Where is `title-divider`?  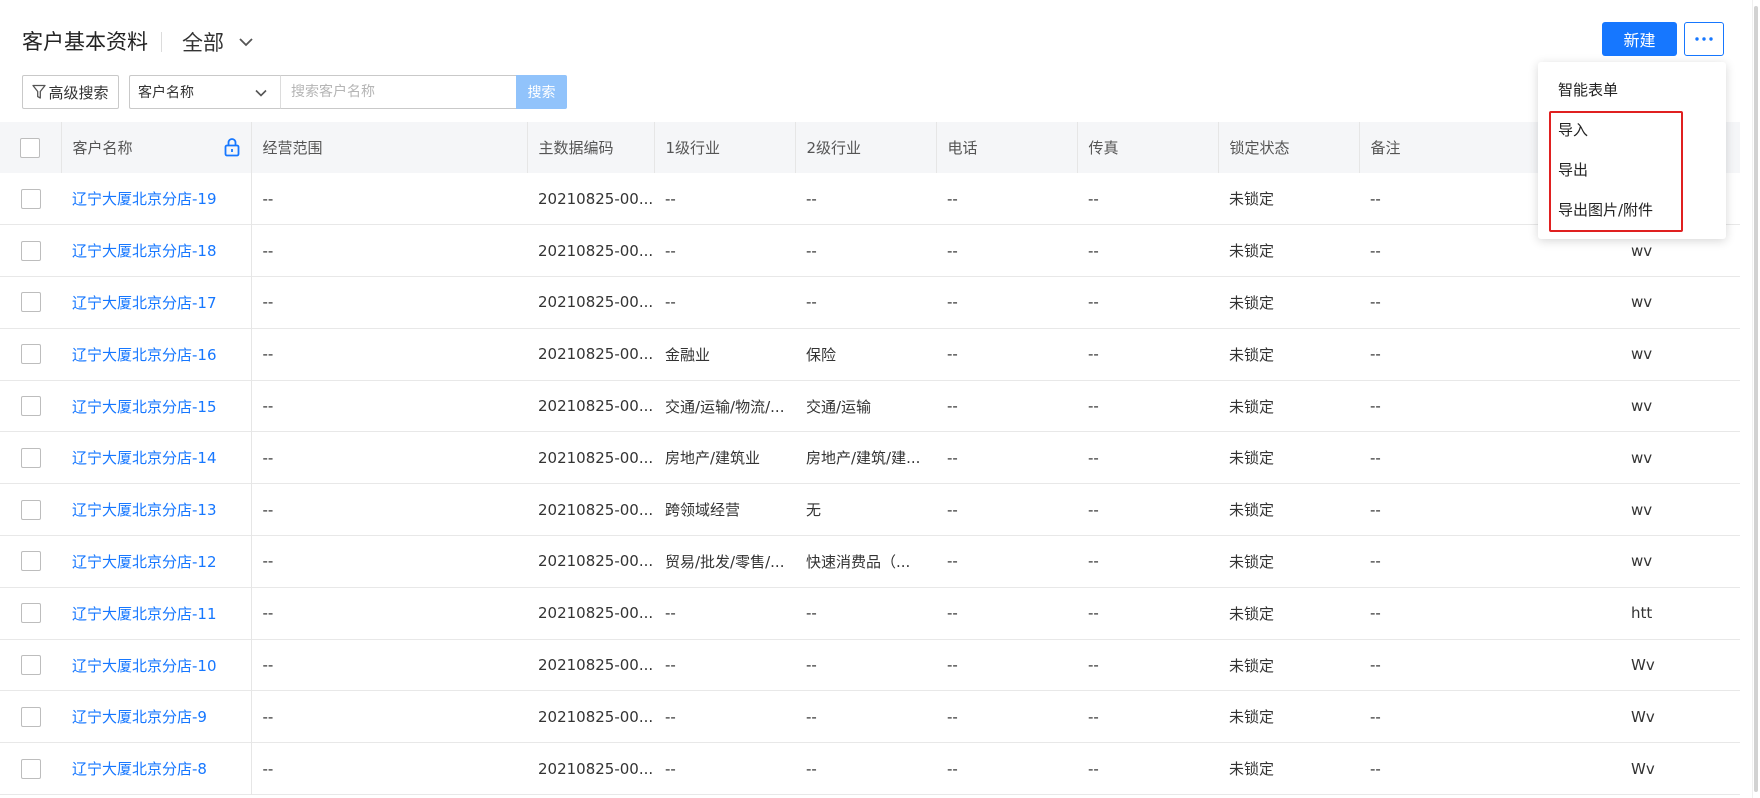
title-divider is located at coordinates (161, 42).